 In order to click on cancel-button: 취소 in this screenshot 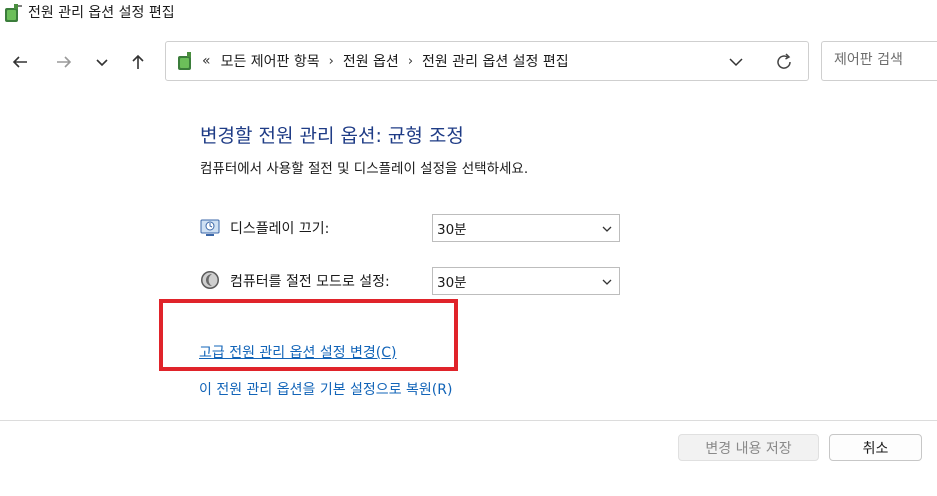, I will do `click(875, 447)`.